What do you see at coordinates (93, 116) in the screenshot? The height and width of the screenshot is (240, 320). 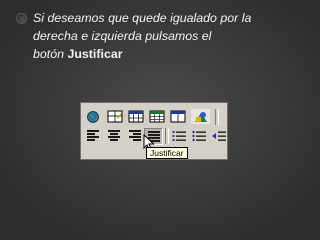 I see `globe-icon` at bounding box center [93, 116].